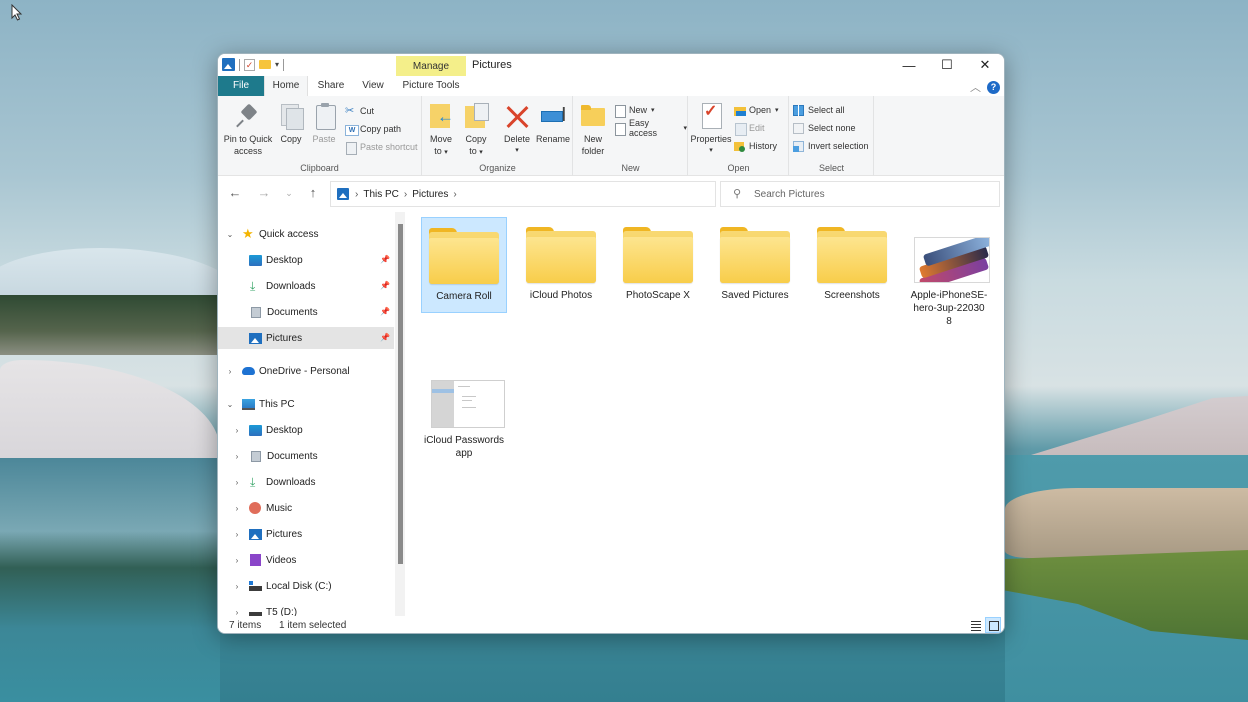 This screenshot has height=702, width=1248. What do you see at coordinates (306, 286) in the screenshot?
I see `nav-item-downloads-pinned: Downloads 📌` at bounding box center [306, 286].